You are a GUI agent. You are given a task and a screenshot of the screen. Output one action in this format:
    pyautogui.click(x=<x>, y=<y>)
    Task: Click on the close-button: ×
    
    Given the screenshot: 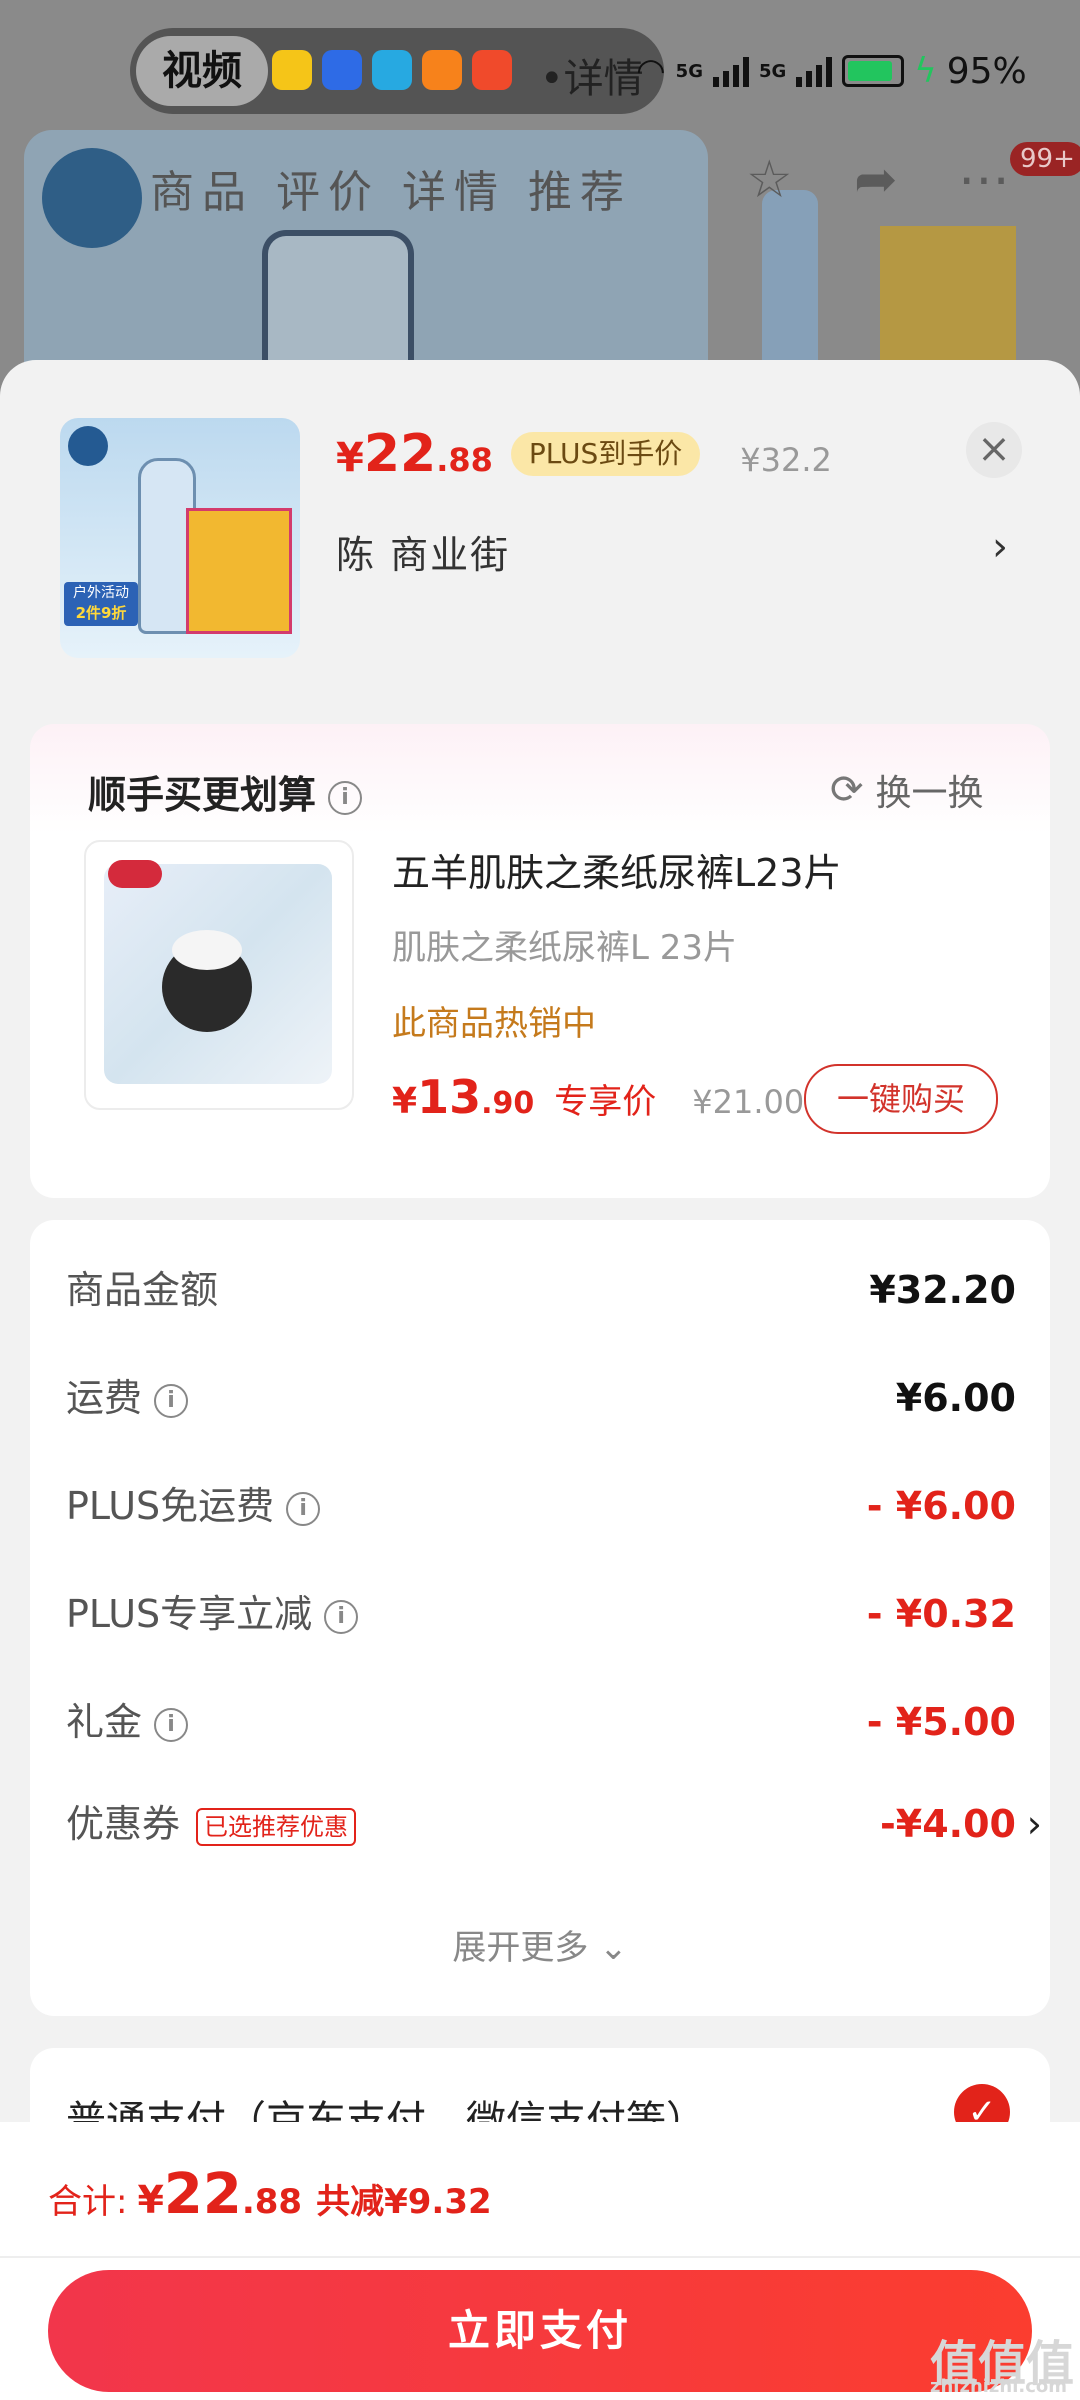 What is the action you would take?
    pyautogui.click(x=994, y=450)
    